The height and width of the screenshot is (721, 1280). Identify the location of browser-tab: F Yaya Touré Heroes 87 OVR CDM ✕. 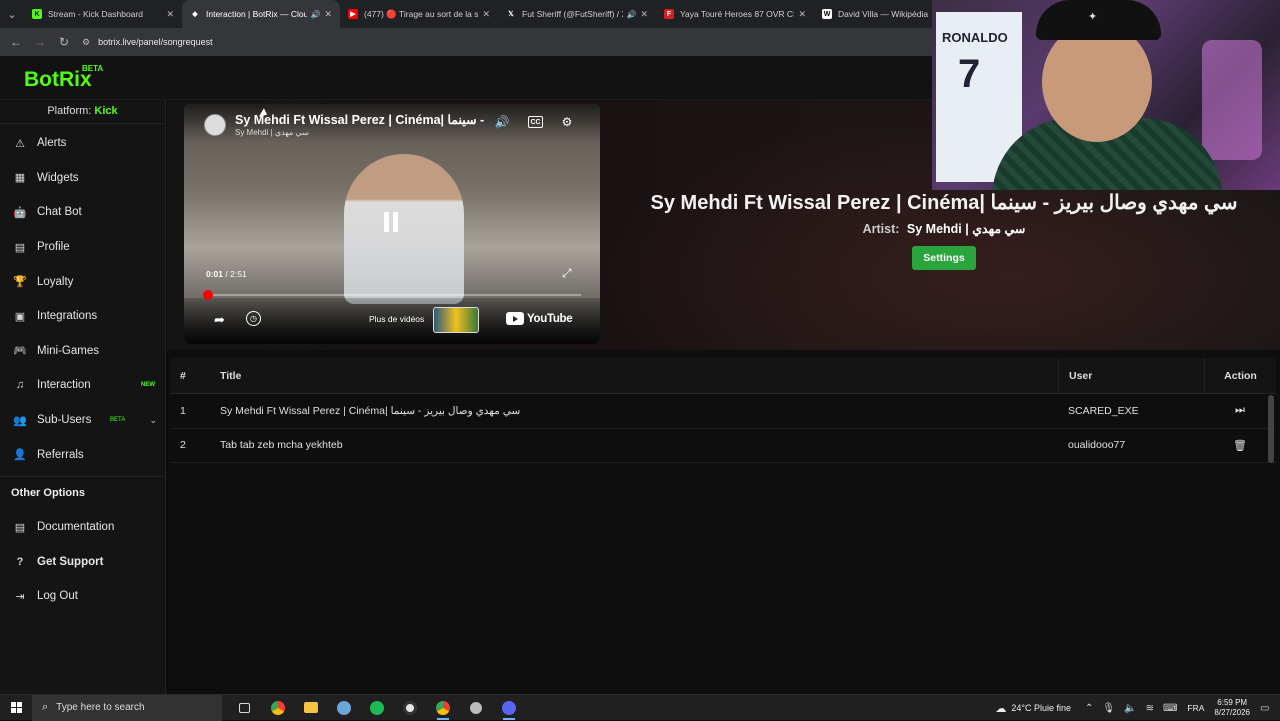
(735, 14).